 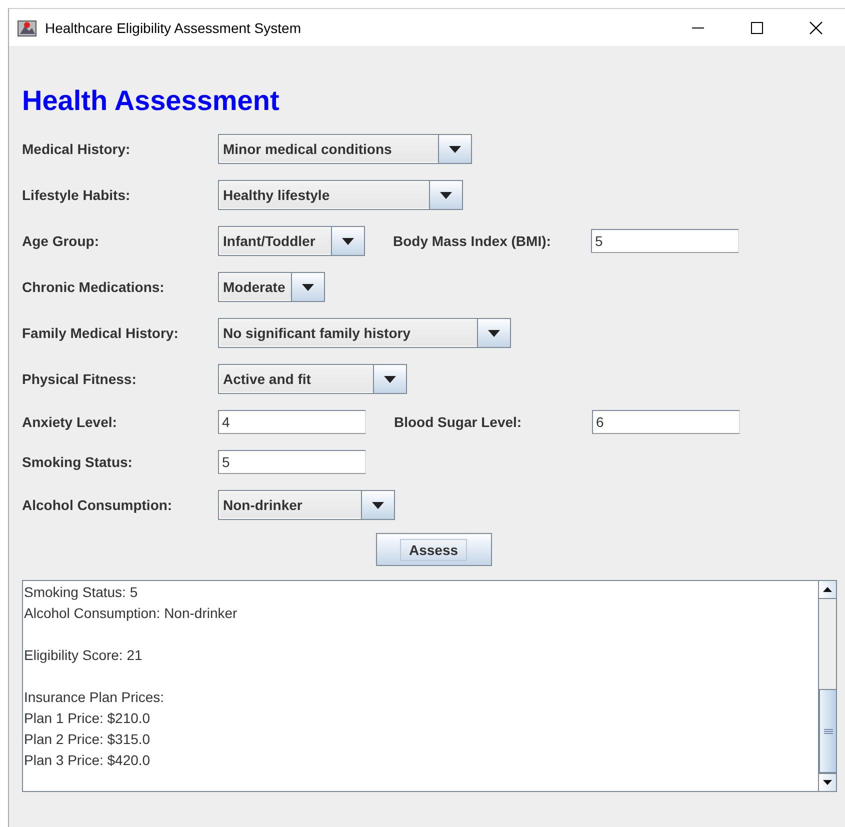 I want to click on field-label: Lifestyle Habits:, so click(x=77, y=195).